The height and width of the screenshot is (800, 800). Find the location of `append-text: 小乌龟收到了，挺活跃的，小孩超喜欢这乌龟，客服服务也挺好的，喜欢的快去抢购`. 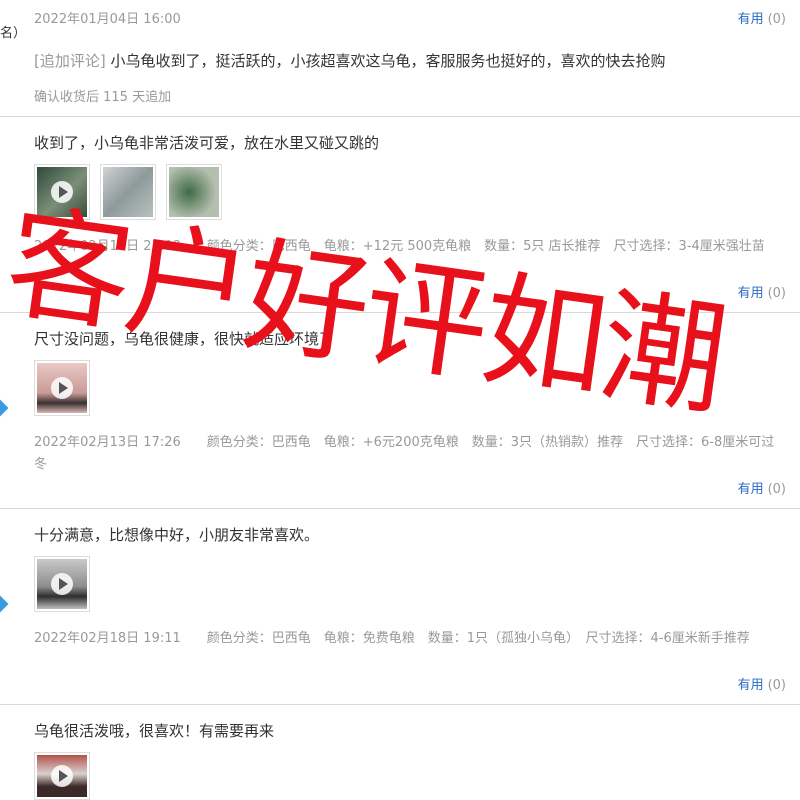

append-text: 小乌龟收到了，挺活跃的，小孩超喜欢这乌龟，客服服务也挺好的，喜欢的快去抢购 is located at coordinates (388, 61).